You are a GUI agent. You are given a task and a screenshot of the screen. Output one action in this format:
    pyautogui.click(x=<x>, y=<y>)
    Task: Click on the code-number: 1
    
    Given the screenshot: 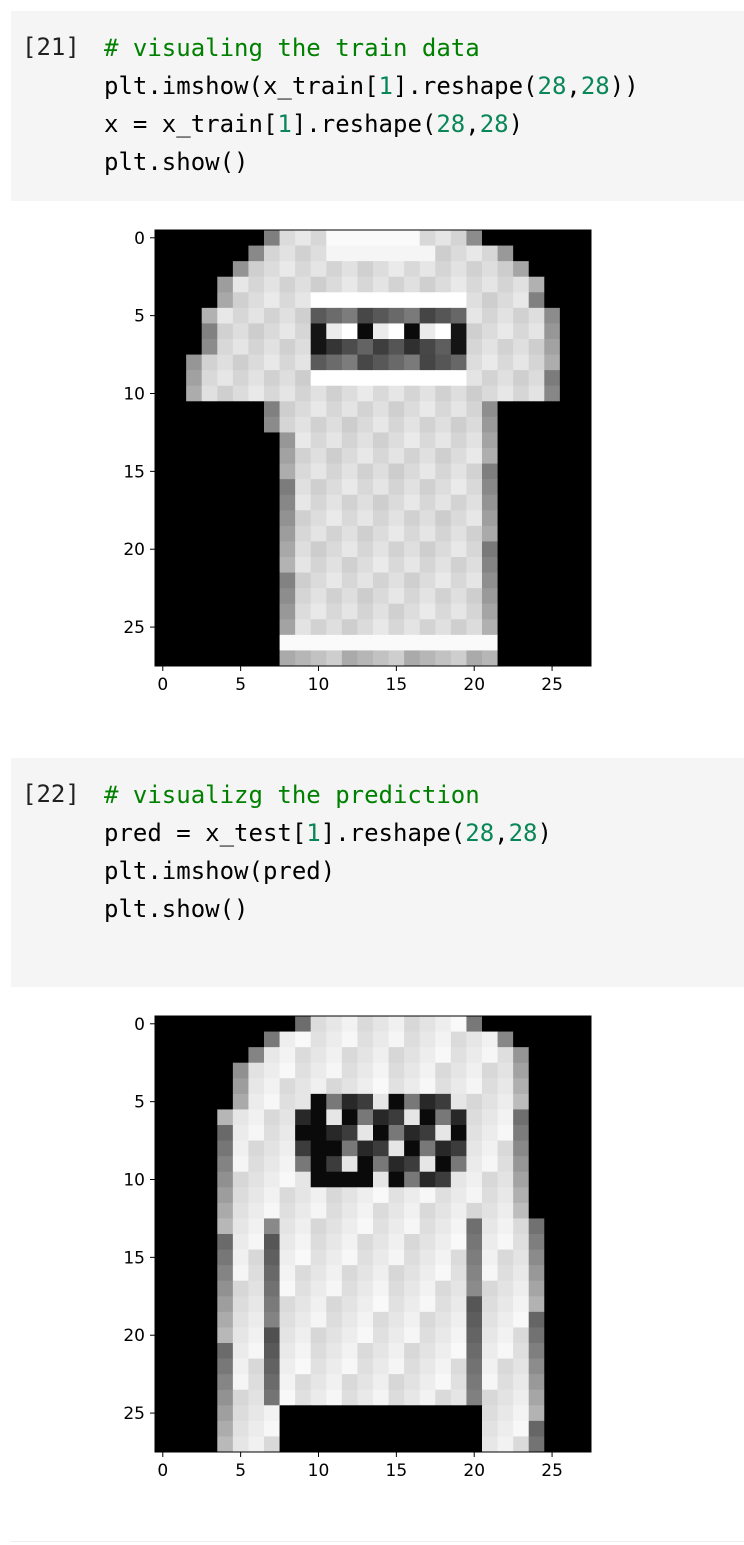 What is the action you would take?
    pyautogui.click(x=284, y=124)
    